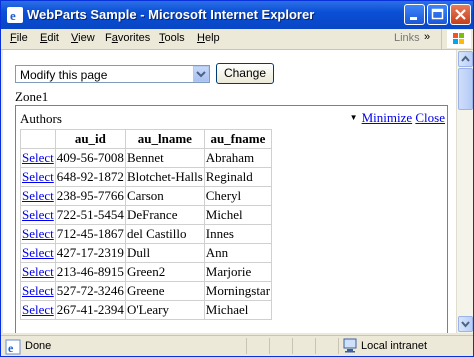 The height and width of the screenshot is (357, 474). I want to click on table-row: Select 527-72-3246 Greene Morningstar, so click(146, 291).